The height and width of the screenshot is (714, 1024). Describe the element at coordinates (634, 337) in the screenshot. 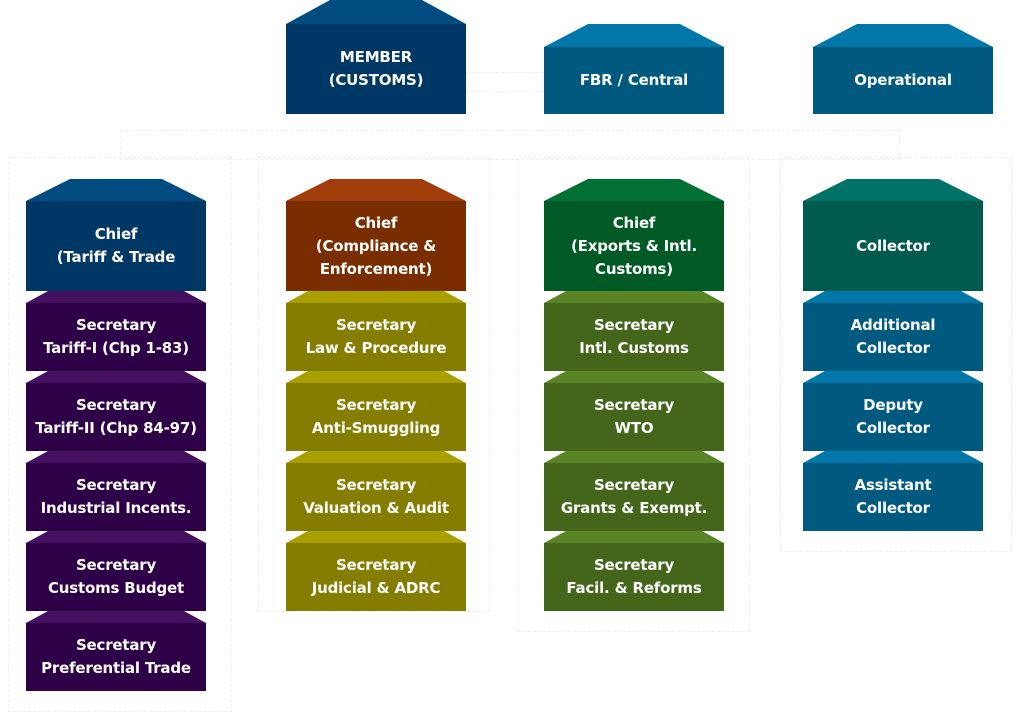

I see `sub-box-exports-intl-customs-label: Secretary Intl. Customs` at that location.